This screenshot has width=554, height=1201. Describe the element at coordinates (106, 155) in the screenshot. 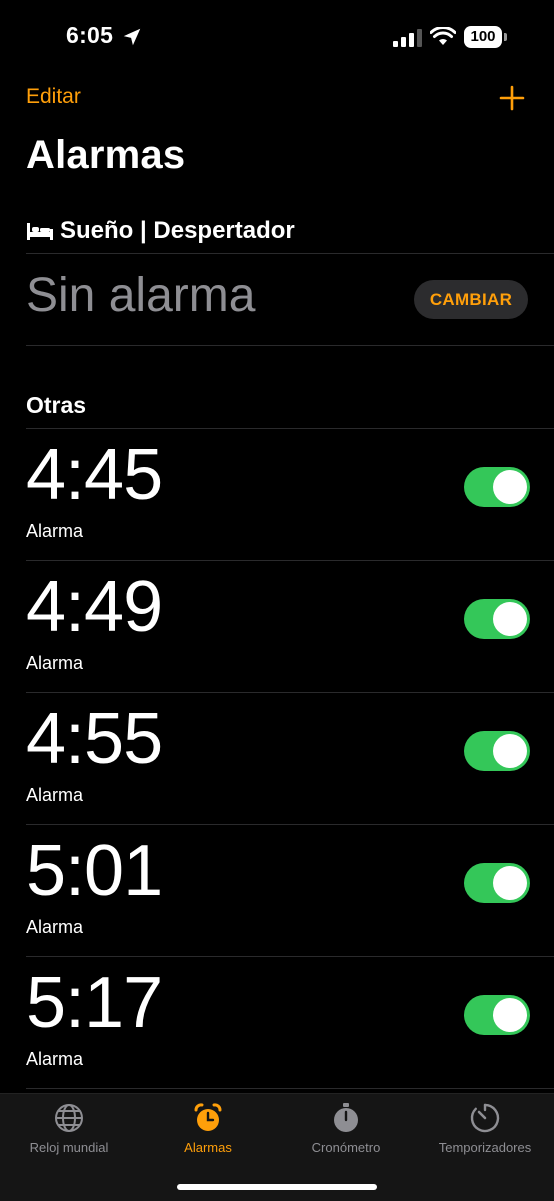

I see `page-title: Alarmas` at that location.